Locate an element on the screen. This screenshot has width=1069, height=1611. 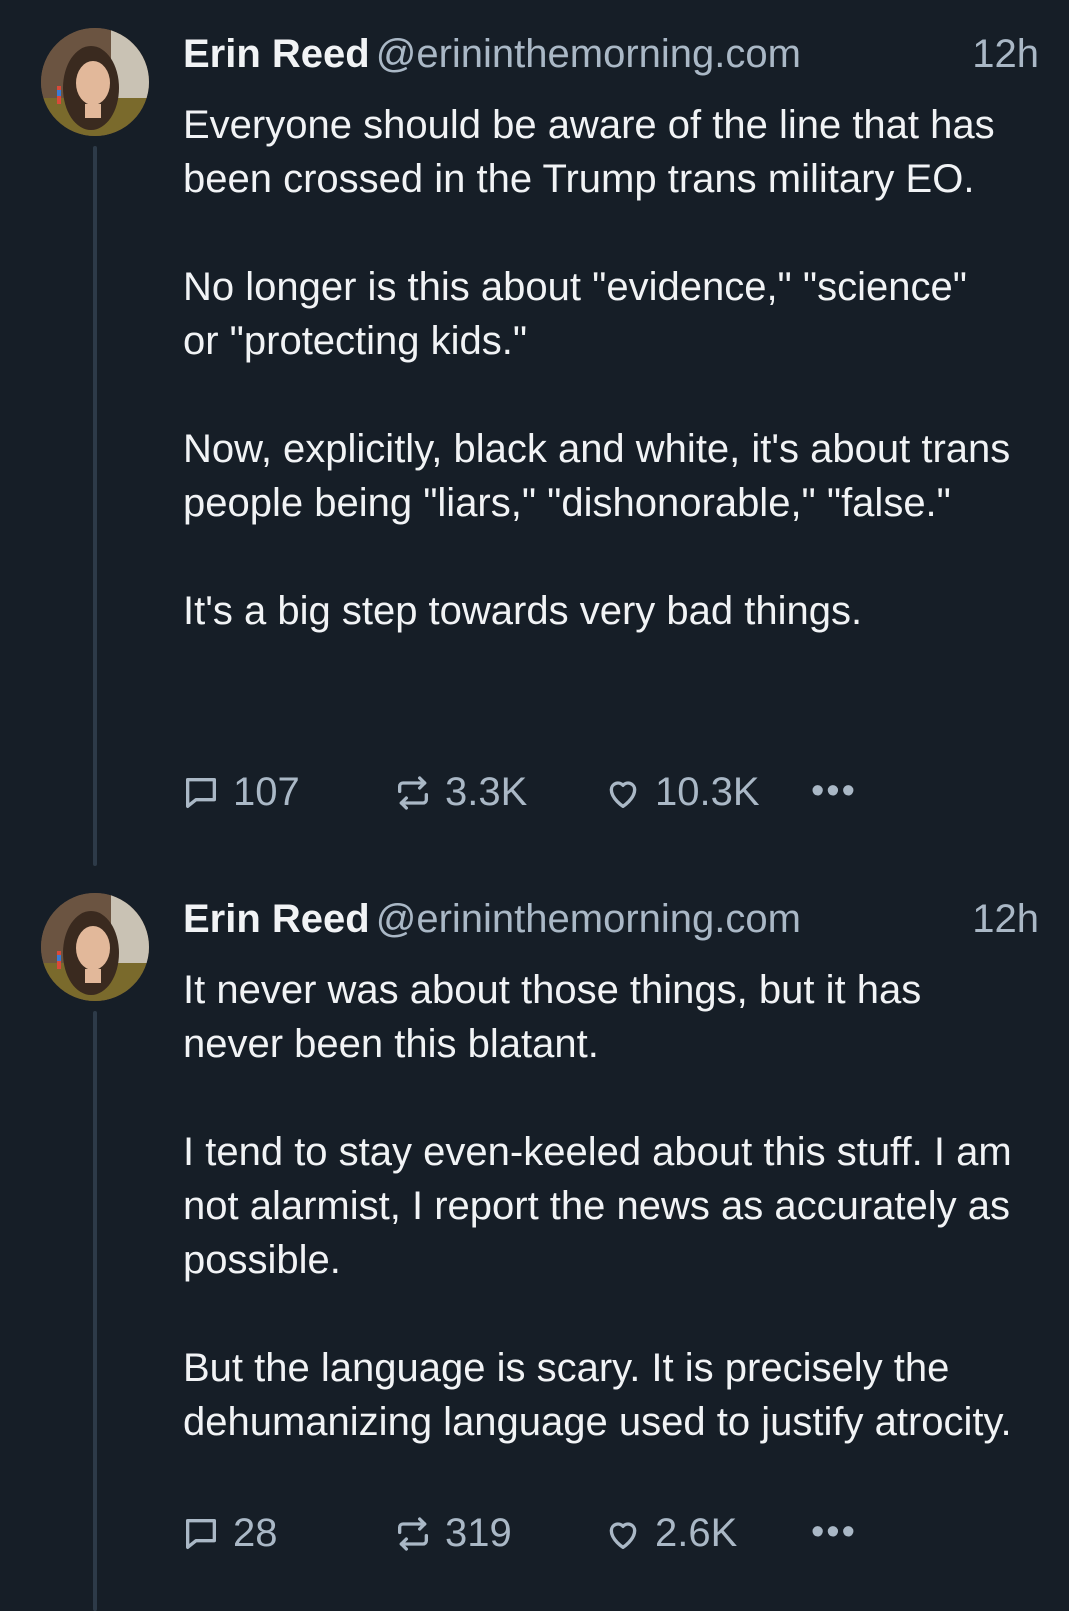
reply-button: 107 is located at coordinates (240, 792).